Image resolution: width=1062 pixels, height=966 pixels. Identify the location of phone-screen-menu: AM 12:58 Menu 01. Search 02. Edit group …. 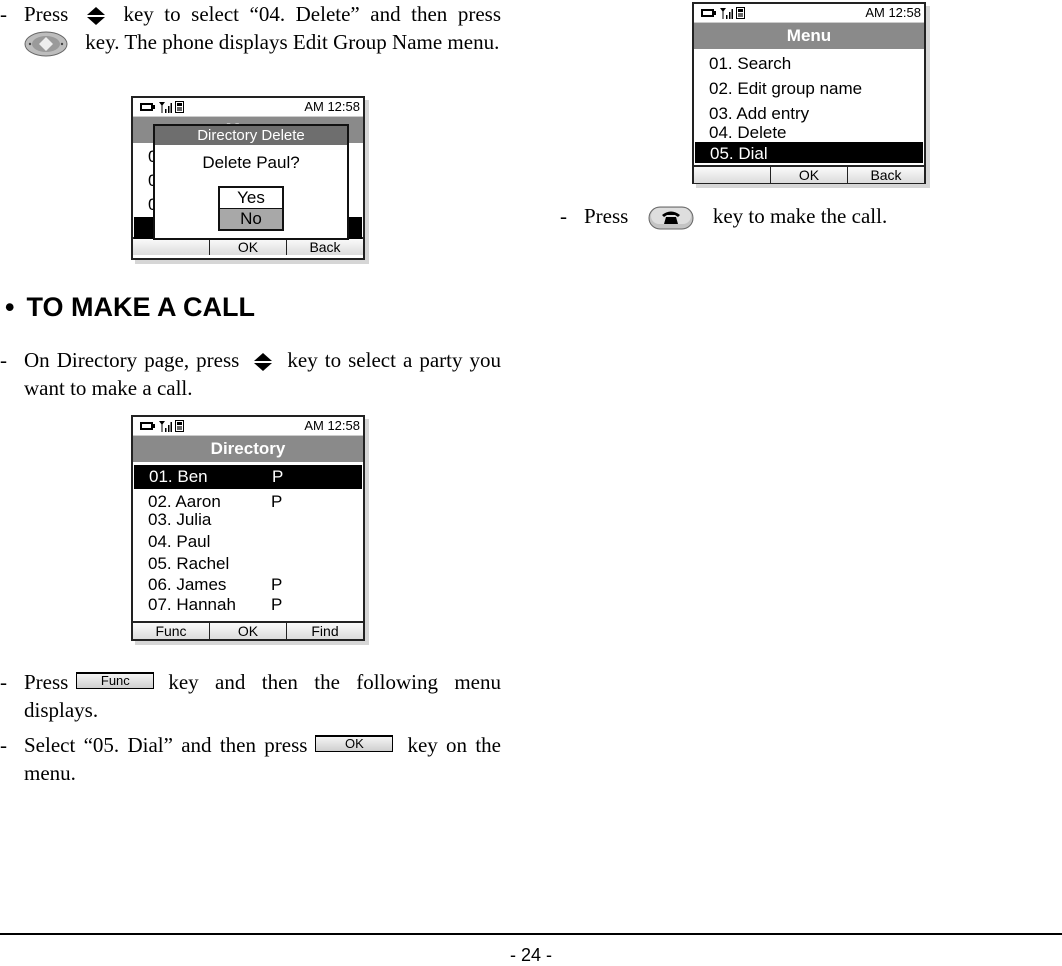
(809, 93).